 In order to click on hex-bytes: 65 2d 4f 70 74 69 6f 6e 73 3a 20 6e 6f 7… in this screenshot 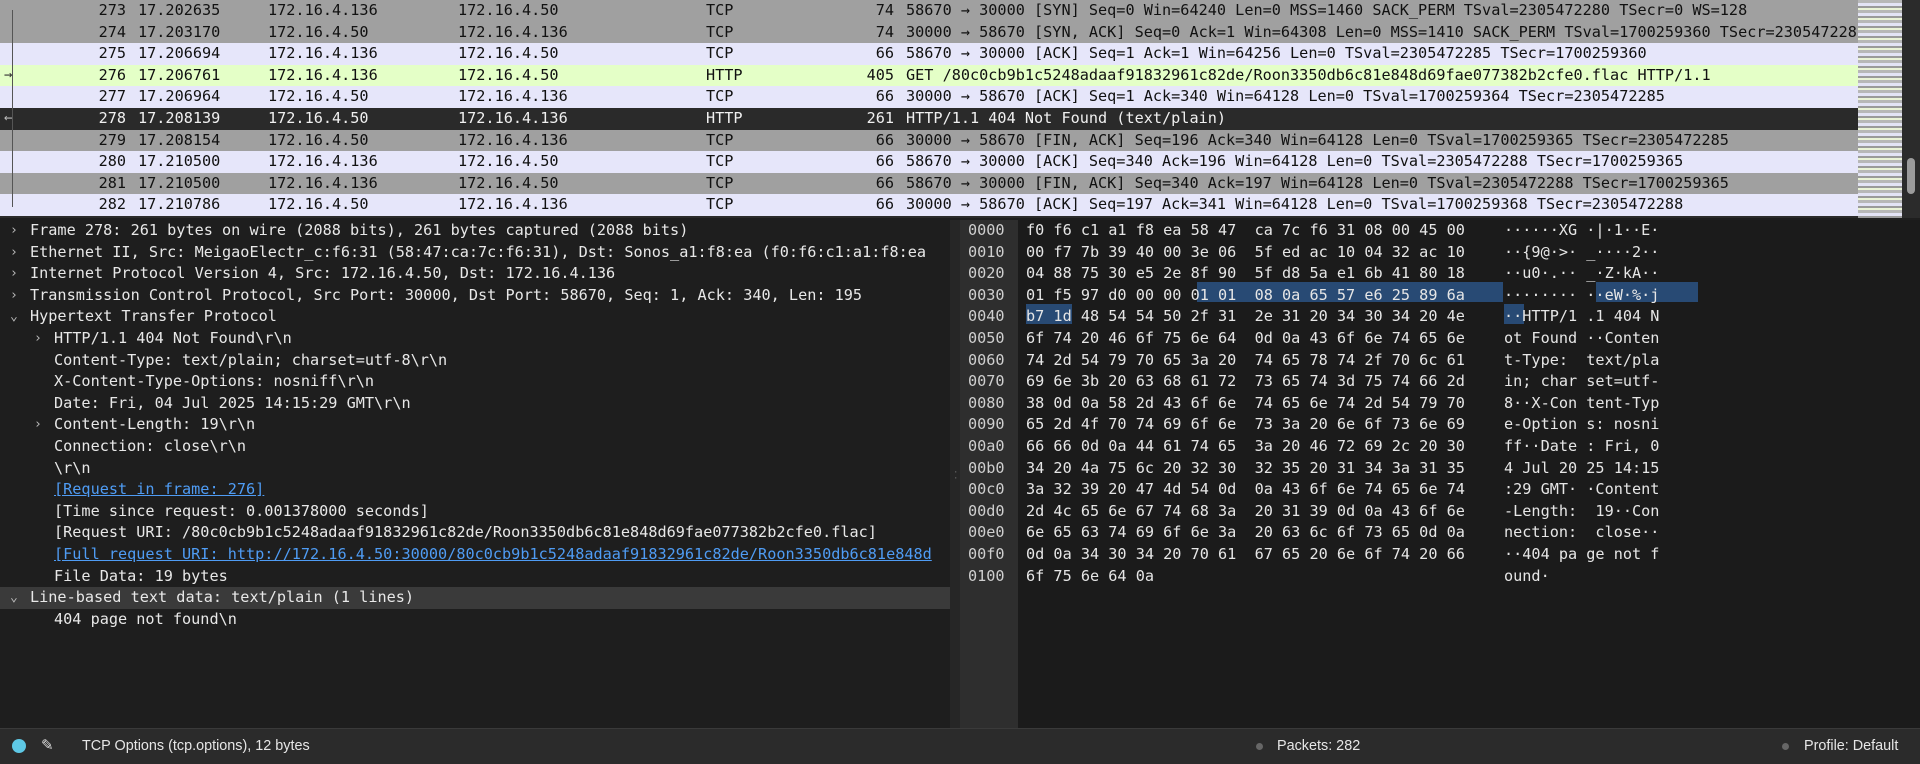, I will do `click(1245, 424)`.